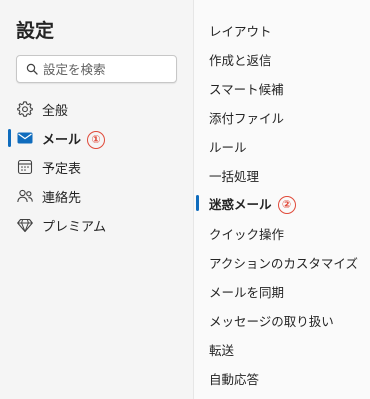  Describe the element at coordinates (25, 225) in the screenshot. I see `diamond-icon` at that location.